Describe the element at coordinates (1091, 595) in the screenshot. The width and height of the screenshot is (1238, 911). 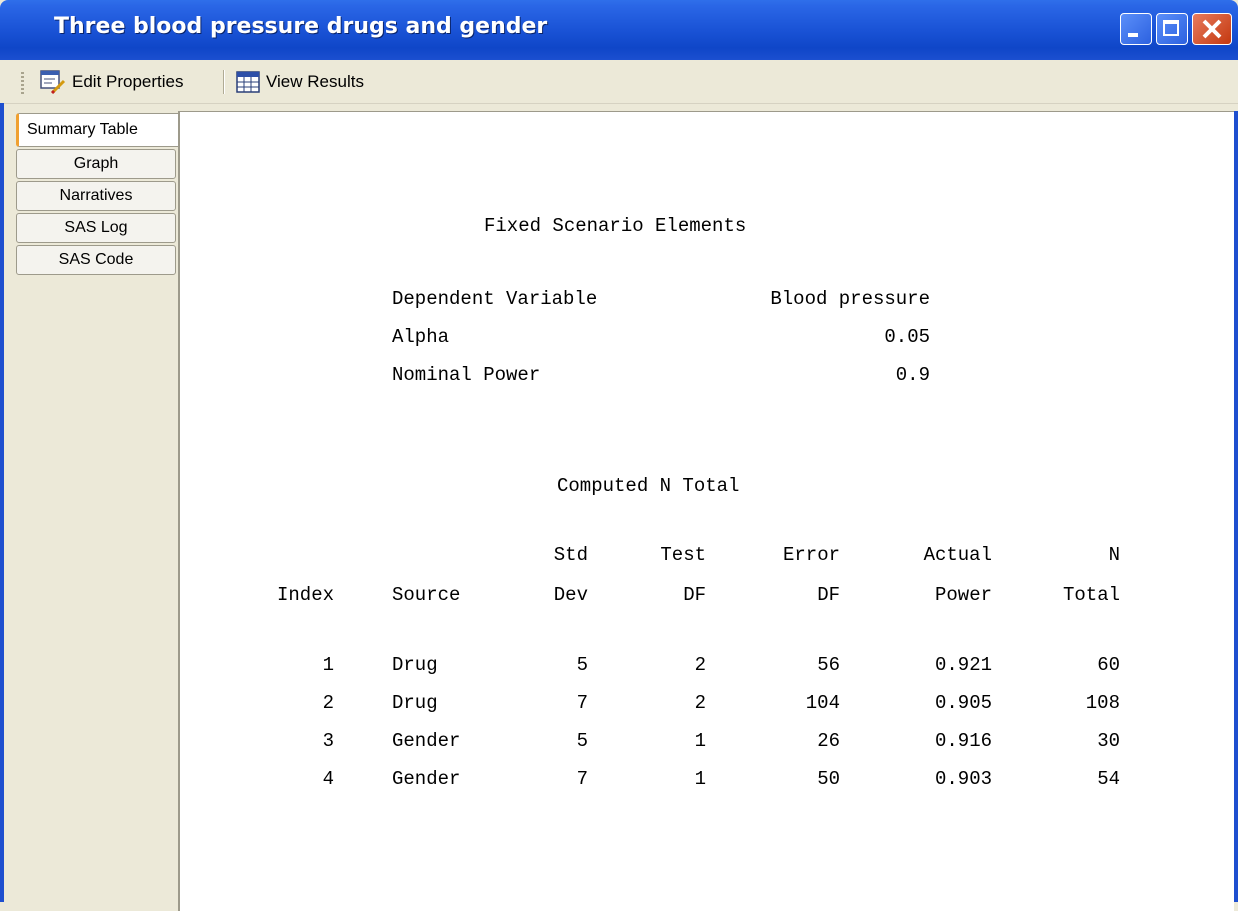
I see `column-header: Total` at that location.